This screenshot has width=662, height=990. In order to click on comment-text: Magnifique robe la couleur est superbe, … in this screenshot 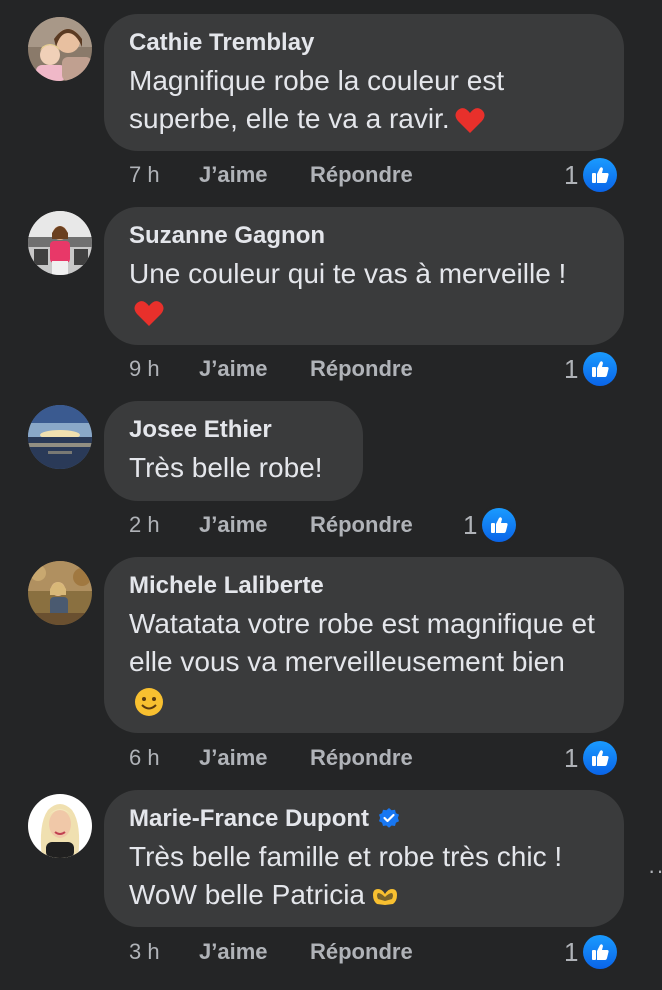, I will do `click(364, 100)`.